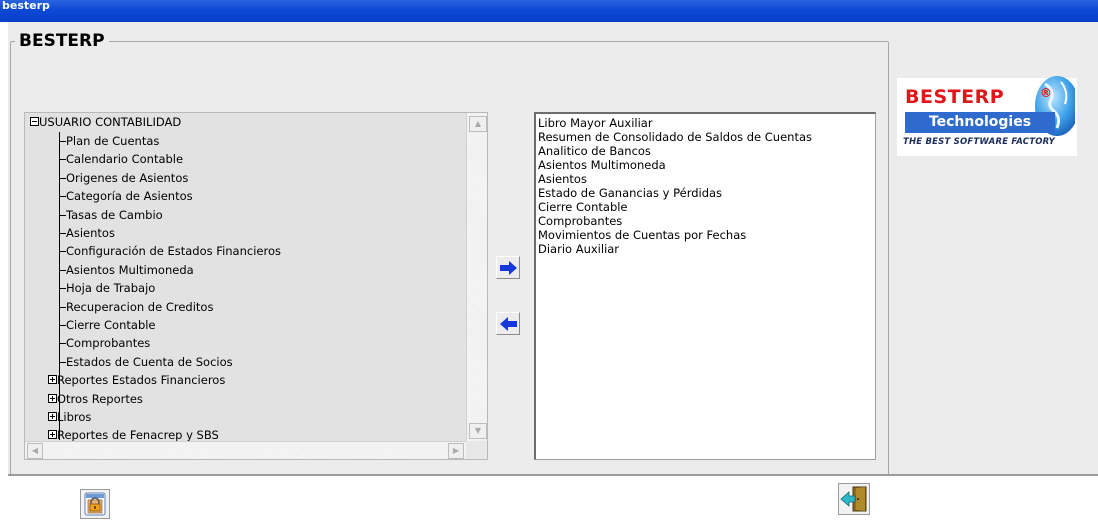 This screenshot has height=529, width=1098. I want to click on tree-node: Asientos Multimoneda, so click(109, 270).